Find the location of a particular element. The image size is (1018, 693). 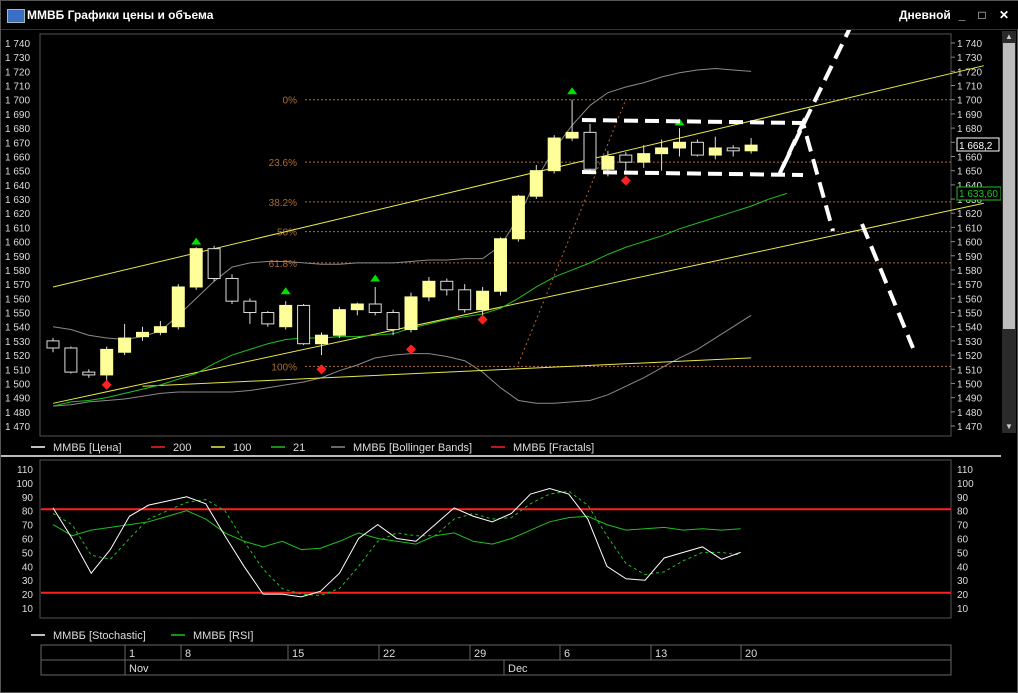

osc-tick-left: 80 is located at coordinates (28, 512).